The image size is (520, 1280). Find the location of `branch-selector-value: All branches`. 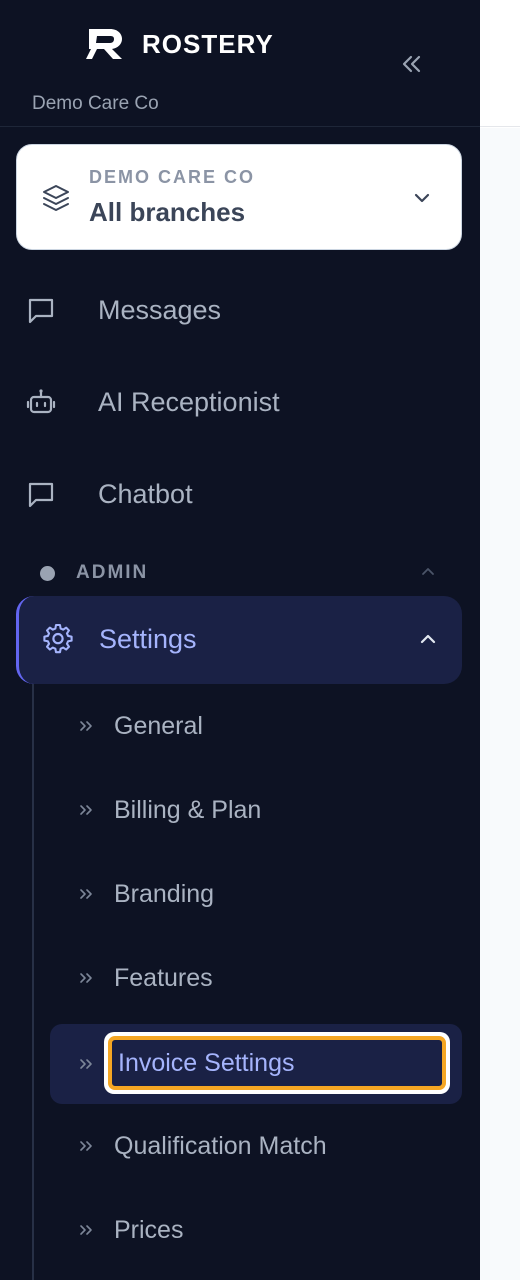

branch-selector-value: All branches is located at coordinates (167, 212).